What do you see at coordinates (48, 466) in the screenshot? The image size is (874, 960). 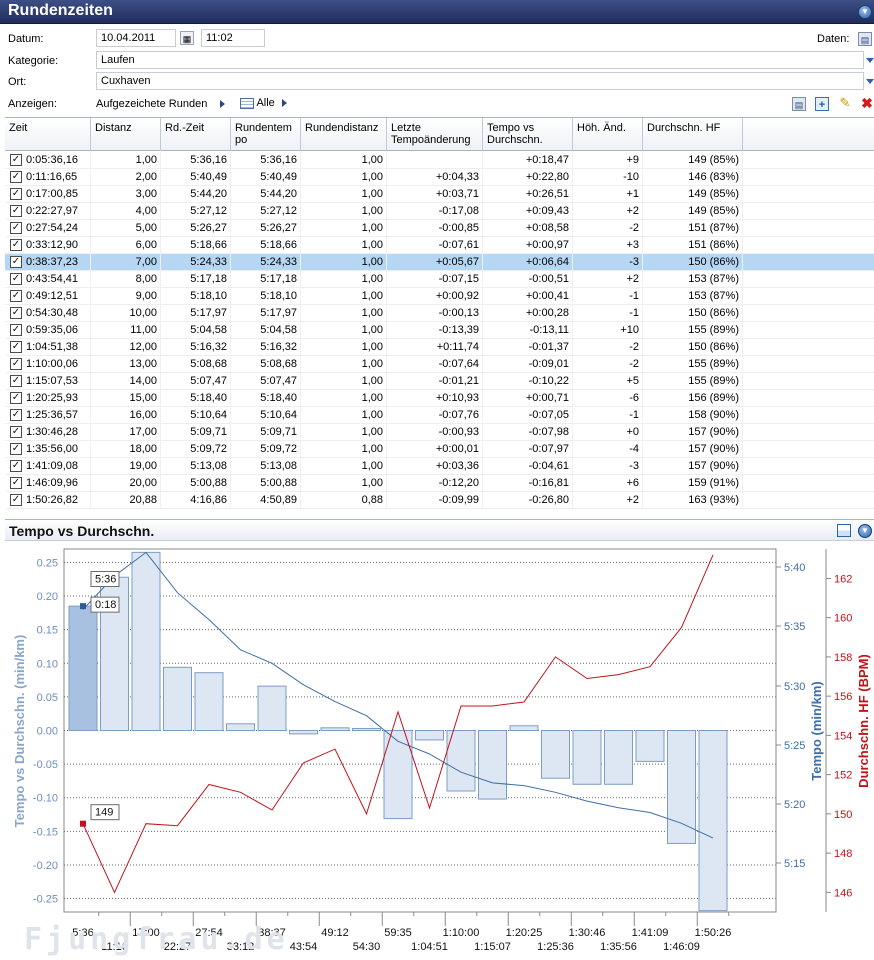 I see `cell-zeit: ✓ 1:41:09,08` at bounding box center [48, 466].